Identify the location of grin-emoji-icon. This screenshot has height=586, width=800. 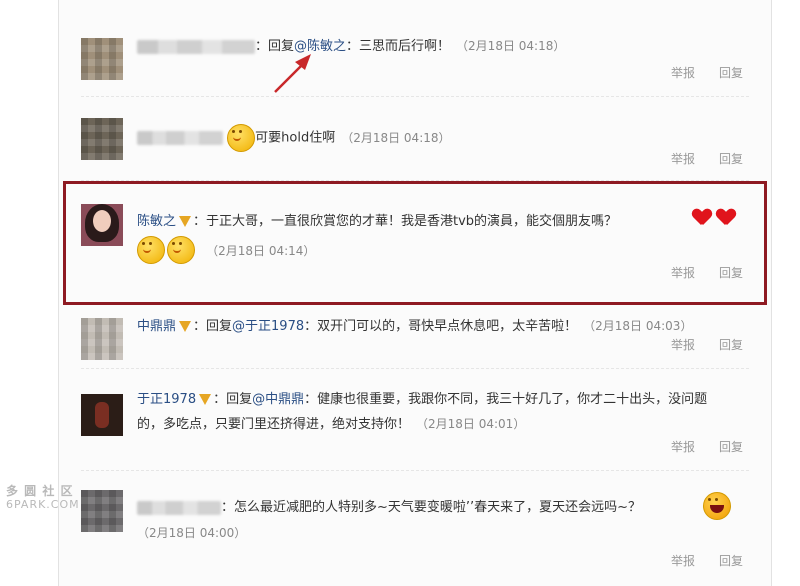
(241, 138).